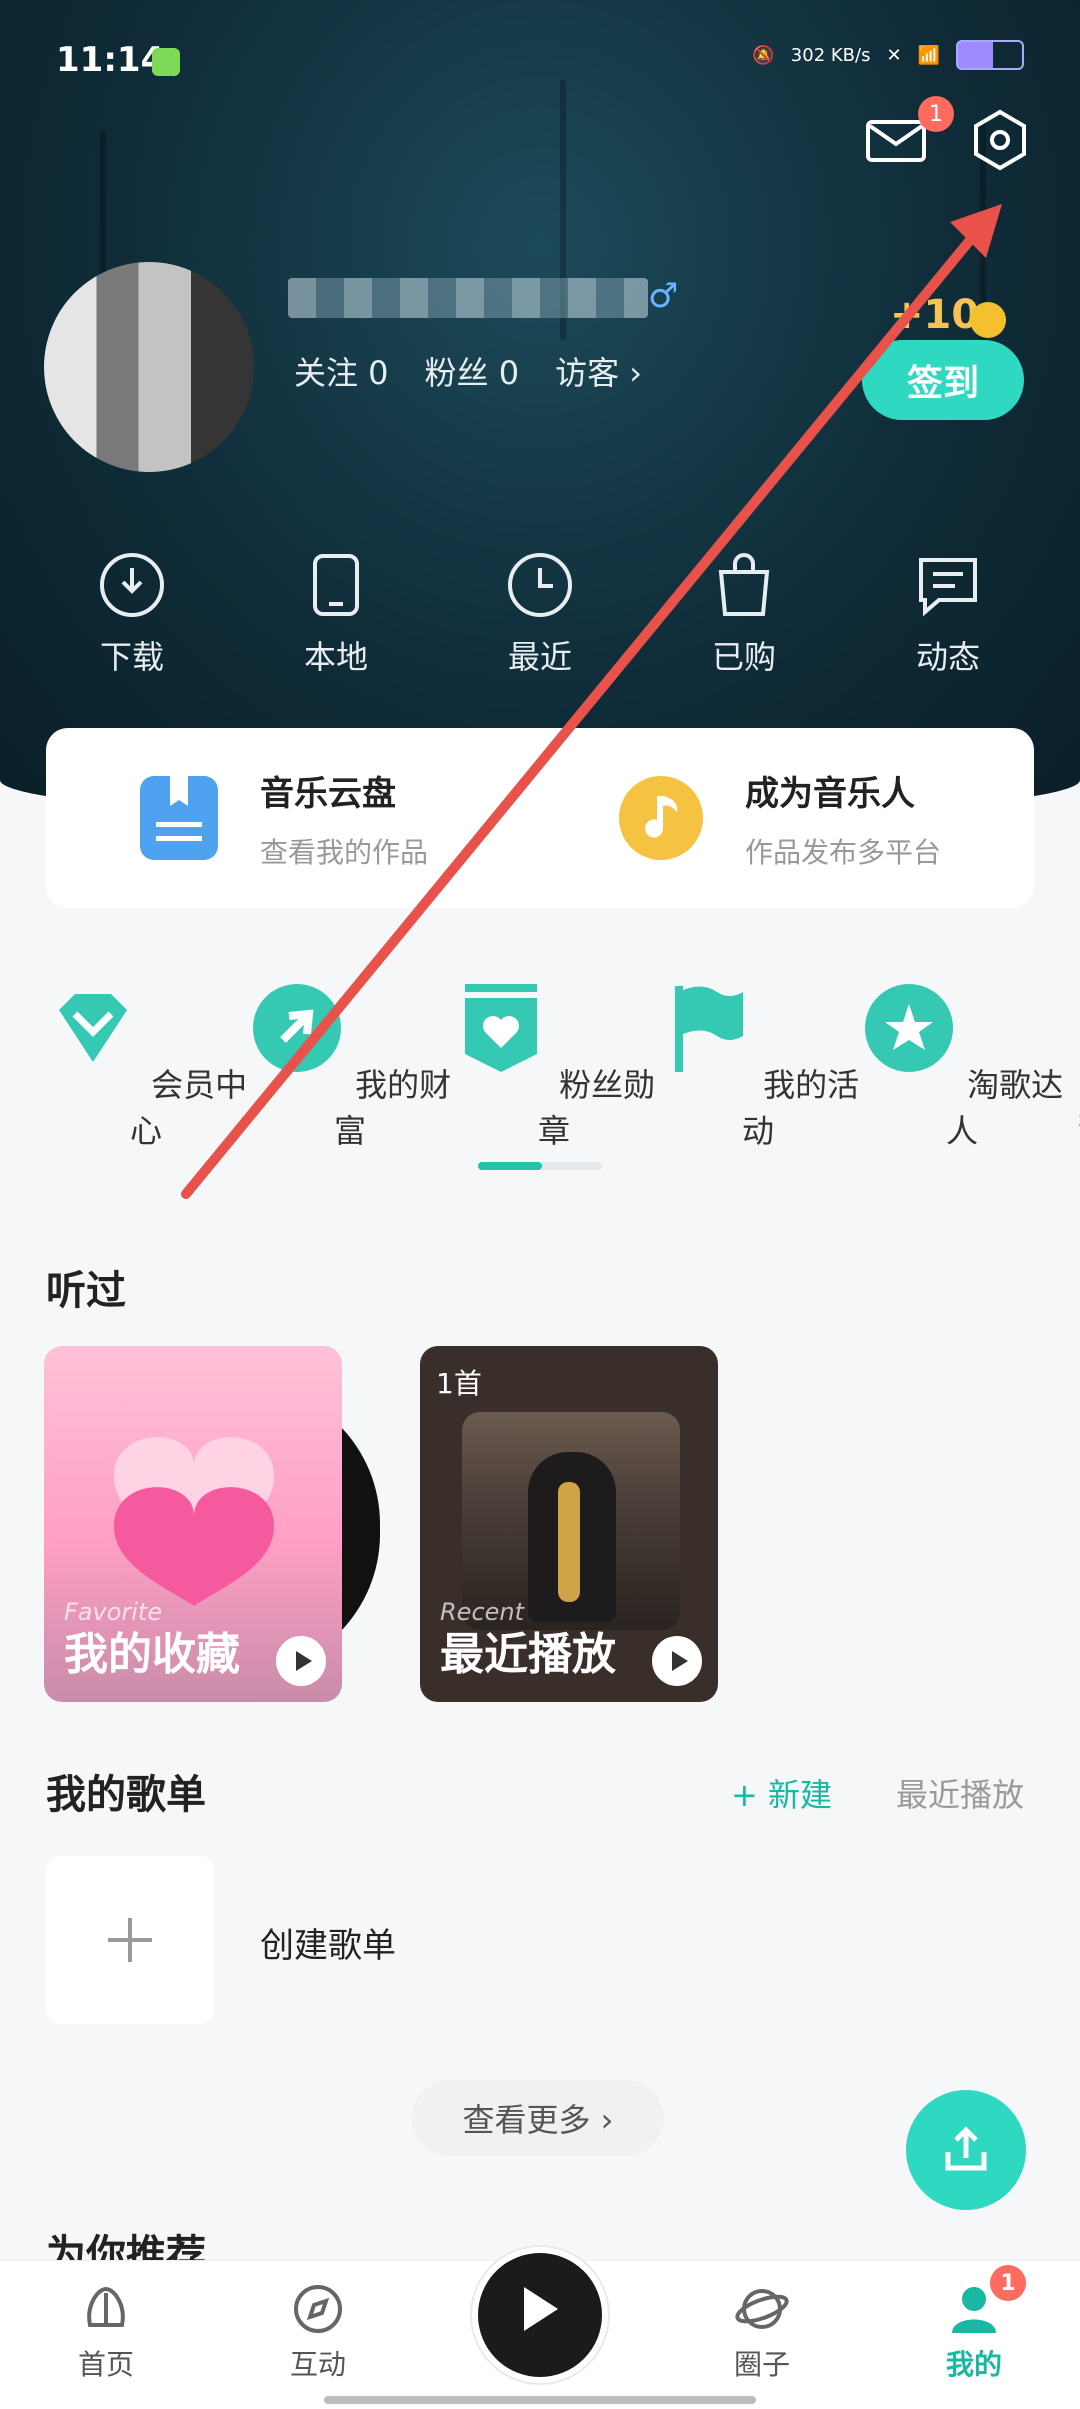  What do you see at coordinates (92, 1028) in the screenshot?
I see `vip-diamond-icon` at bounding box center [92, 1028].